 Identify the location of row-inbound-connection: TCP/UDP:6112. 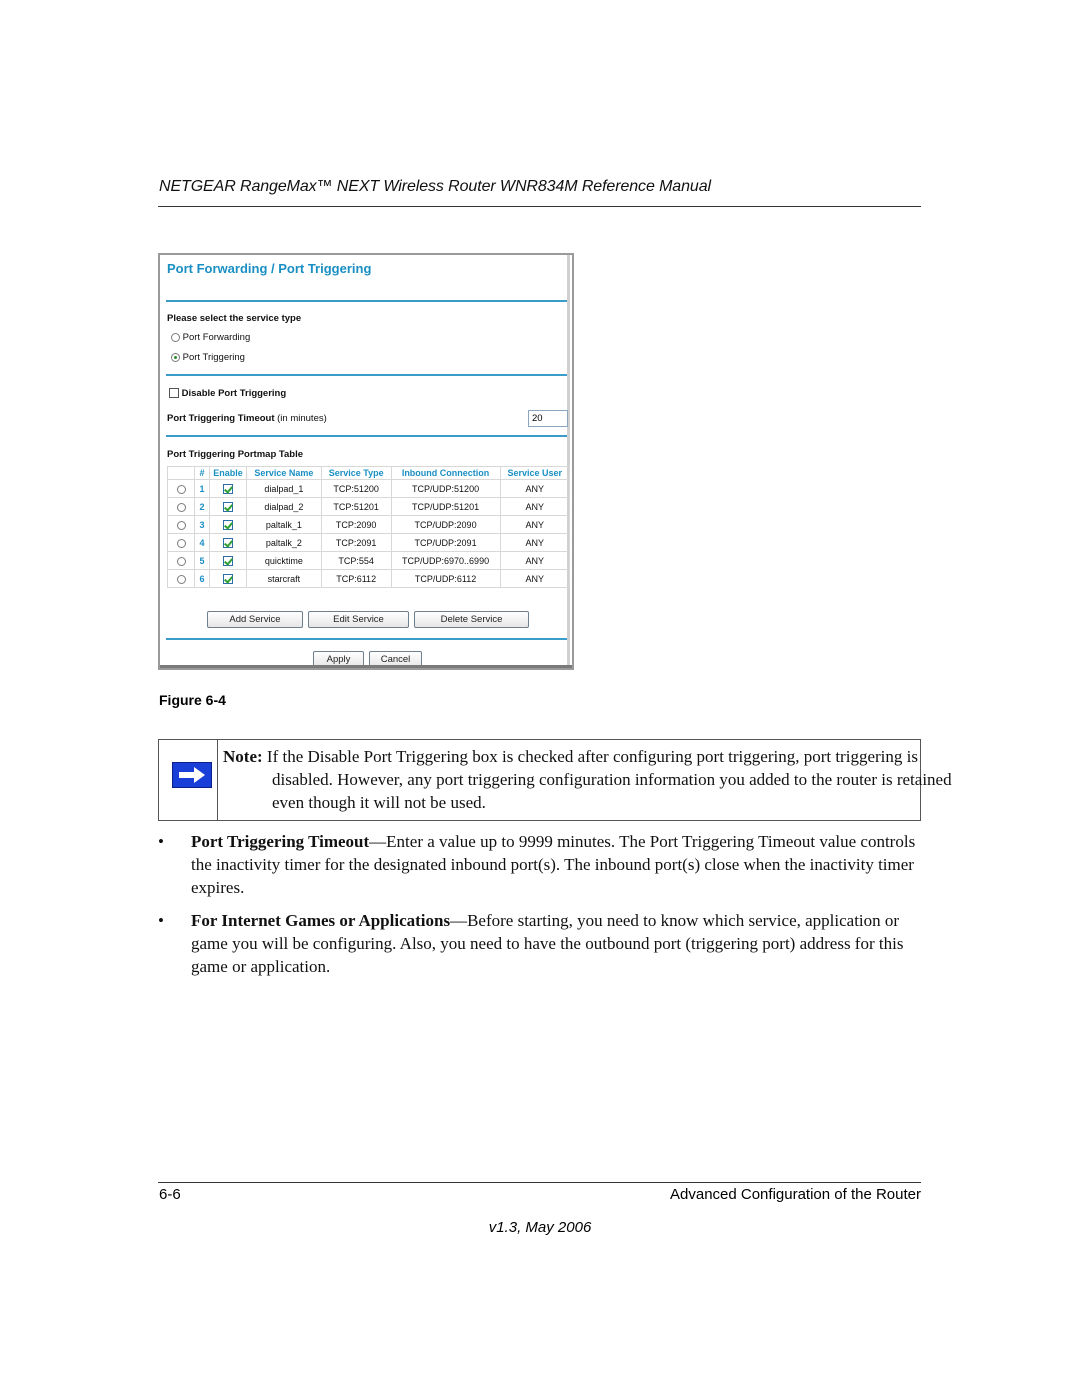
(445, 578).